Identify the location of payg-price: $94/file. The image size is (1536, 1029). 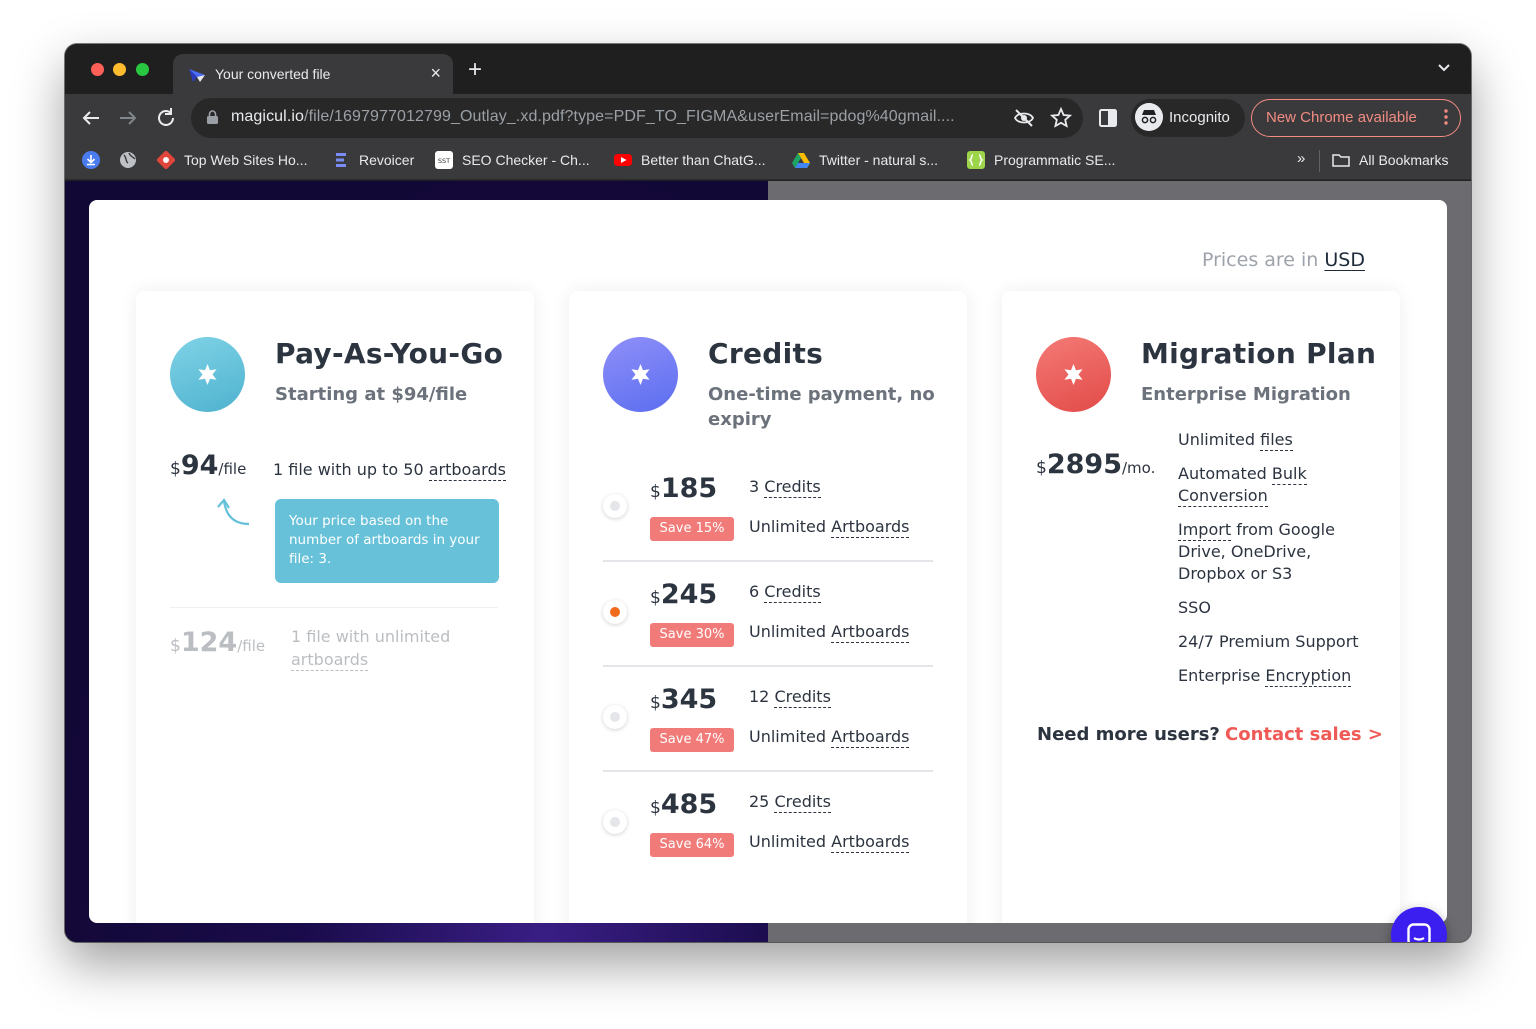
(208, 465).